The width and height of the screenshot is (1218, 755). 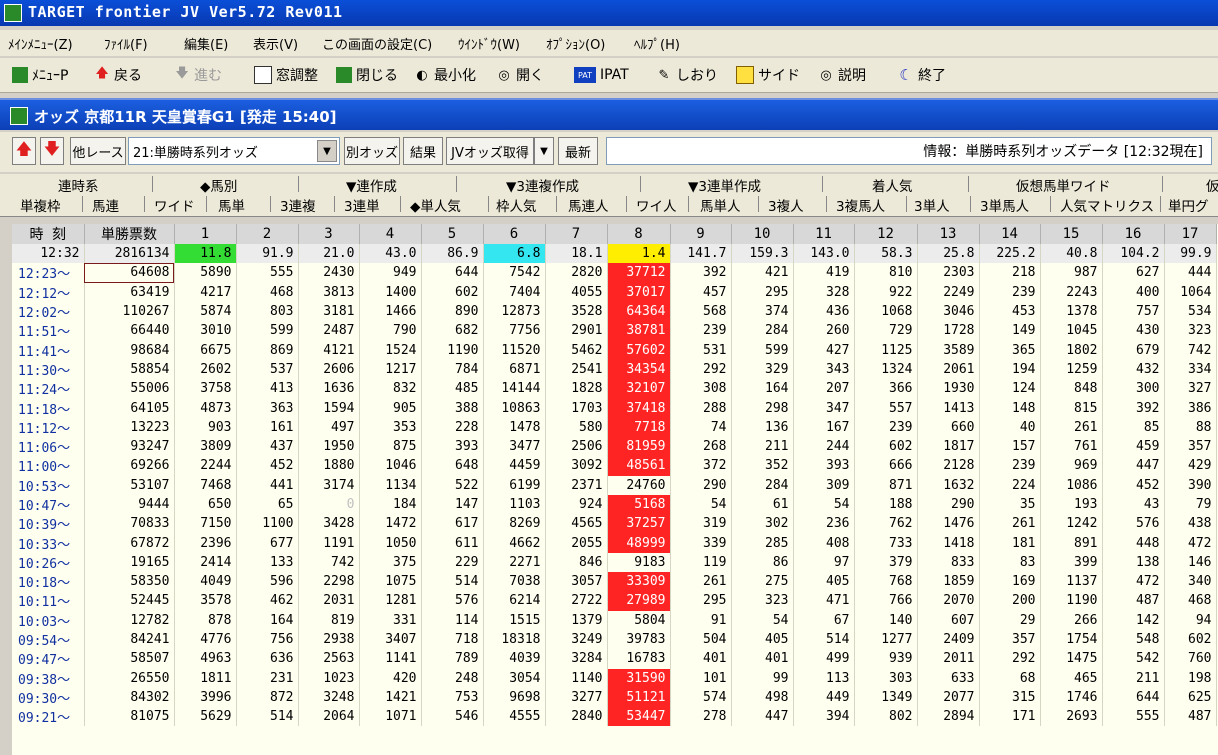 I want to click on vote-cell: 54, so click(x=701, y=504).